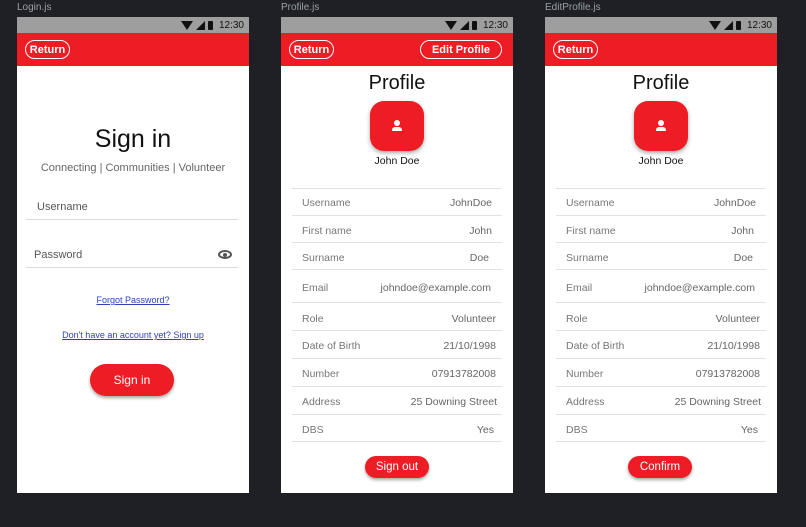 The width and height of the screenshot is (806, 527). I want to click on edit-row-surname: Surname Doe, so click(661, 255).